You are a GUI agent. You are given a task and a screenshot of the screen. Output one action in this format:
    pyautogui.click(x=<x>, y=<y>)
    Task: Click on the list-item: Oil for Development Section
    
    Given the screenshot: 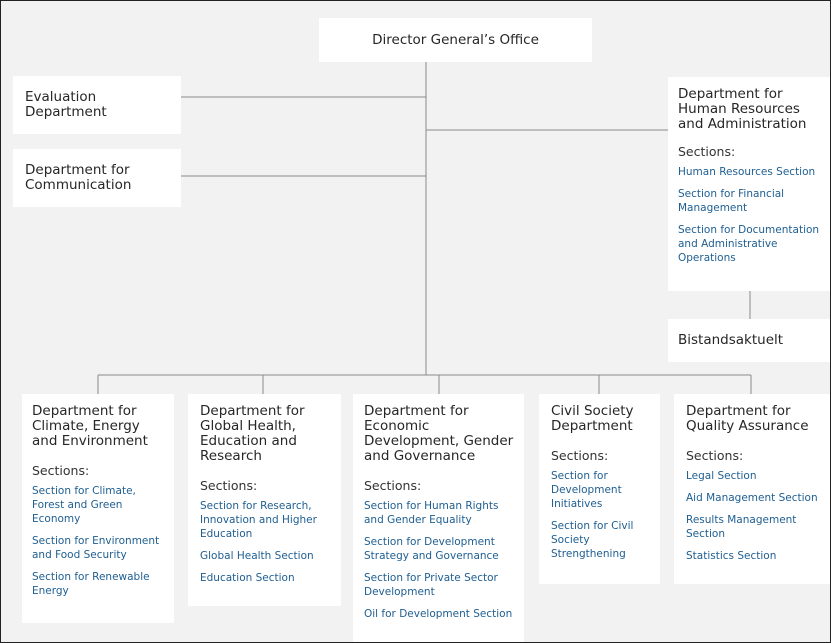 What is the action you would take?
    pyautogui.click(x=439, y=614)
    